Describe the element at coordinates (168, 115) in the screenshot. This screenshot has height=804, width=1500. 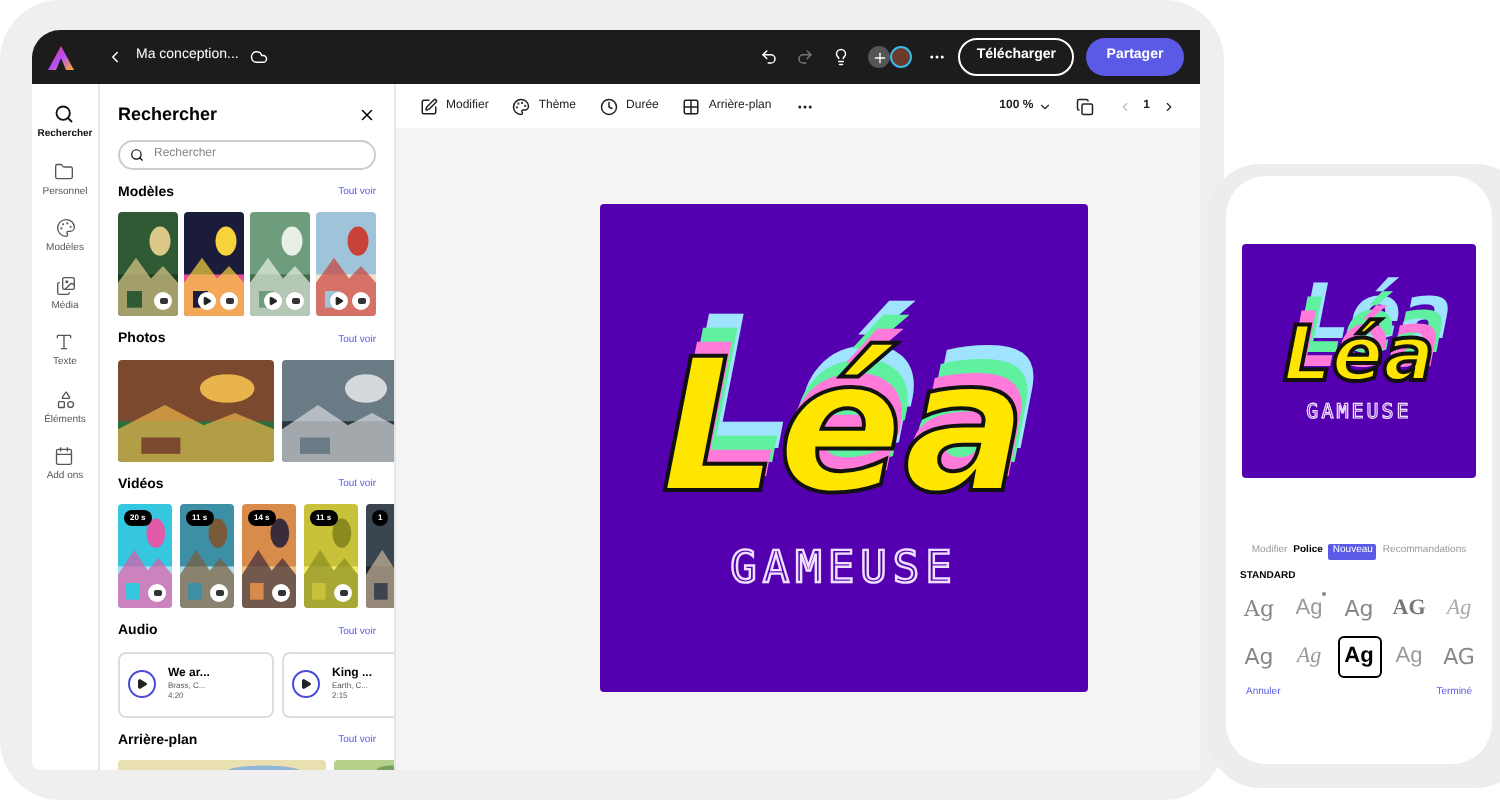
I see `panel-title: Rechercher` at that location.